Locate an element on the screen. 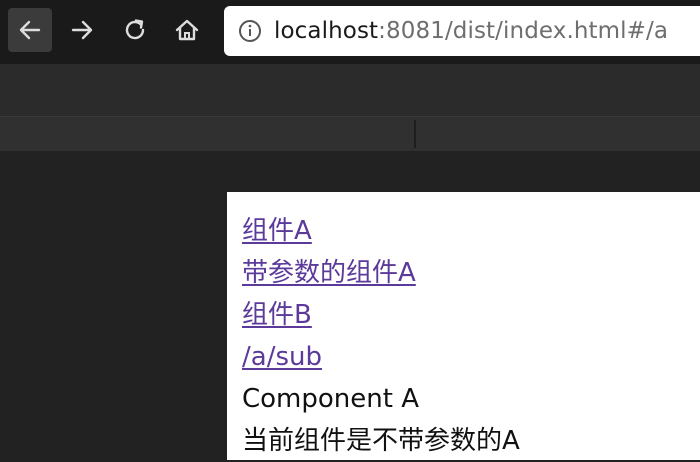  url-host: localhost is located at coordinates (326, 31).